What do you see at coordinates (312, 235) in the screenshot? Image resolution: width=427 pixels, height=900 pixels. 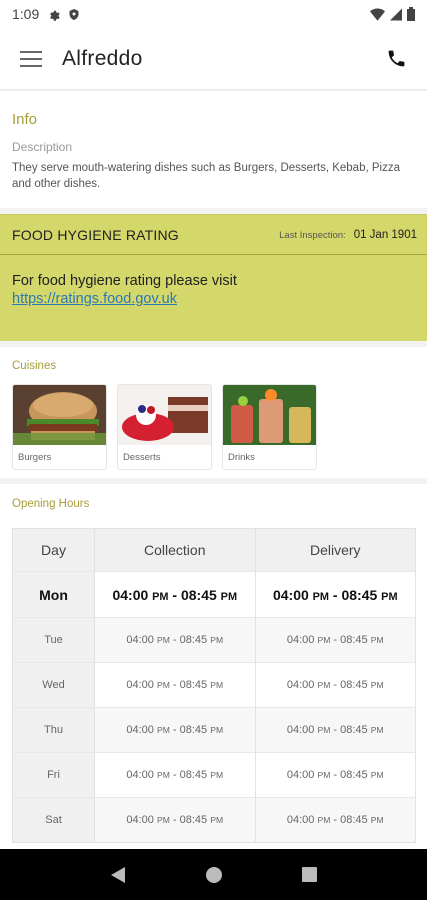 I see `last-inspection-label: Last Inspection:` at bounding box center [312, 235].